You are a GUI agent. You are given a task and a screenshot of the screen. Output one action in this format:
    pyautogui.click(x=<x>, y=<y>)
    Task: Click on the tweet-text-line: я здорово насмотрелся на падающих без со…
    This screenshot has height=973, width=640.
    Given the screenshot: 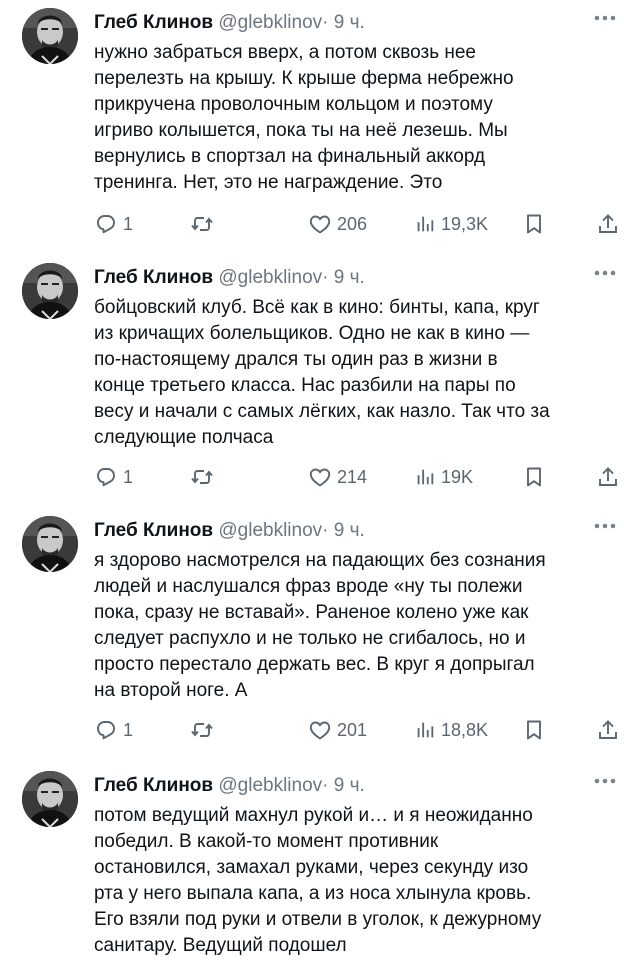 What is the action you would take?
    pyautogui.click(x=320, y=560)
    